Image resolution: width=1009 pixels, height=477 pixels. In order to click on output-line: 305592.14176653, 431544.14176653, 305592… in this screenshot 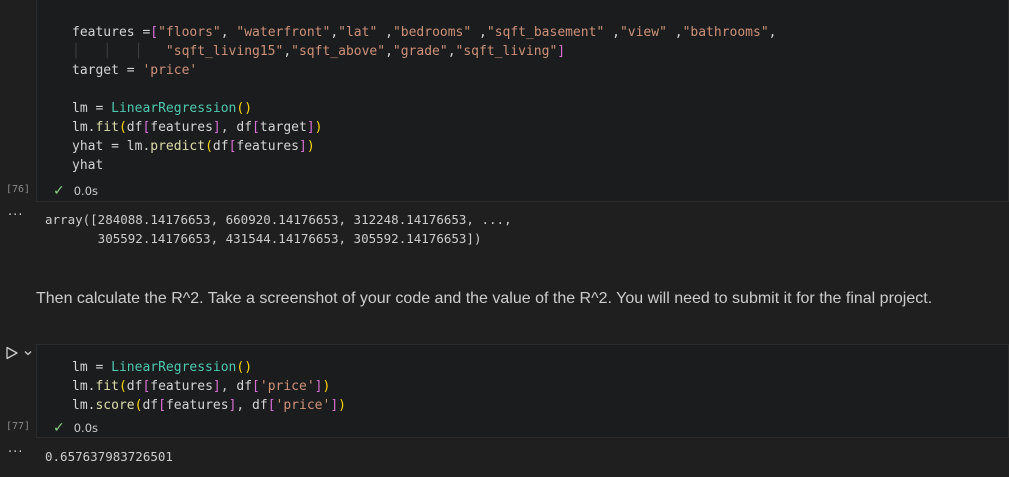, I will do `click(263, 238)`.